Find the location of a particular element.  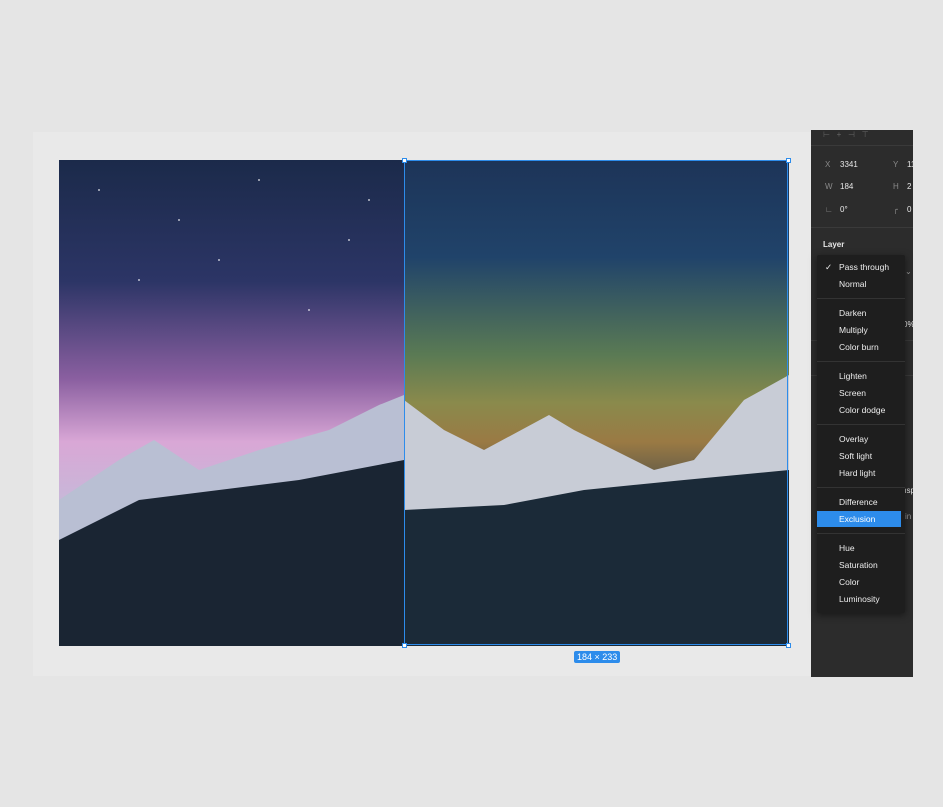

option-label: Multiply is located at coordinates (853, 330).